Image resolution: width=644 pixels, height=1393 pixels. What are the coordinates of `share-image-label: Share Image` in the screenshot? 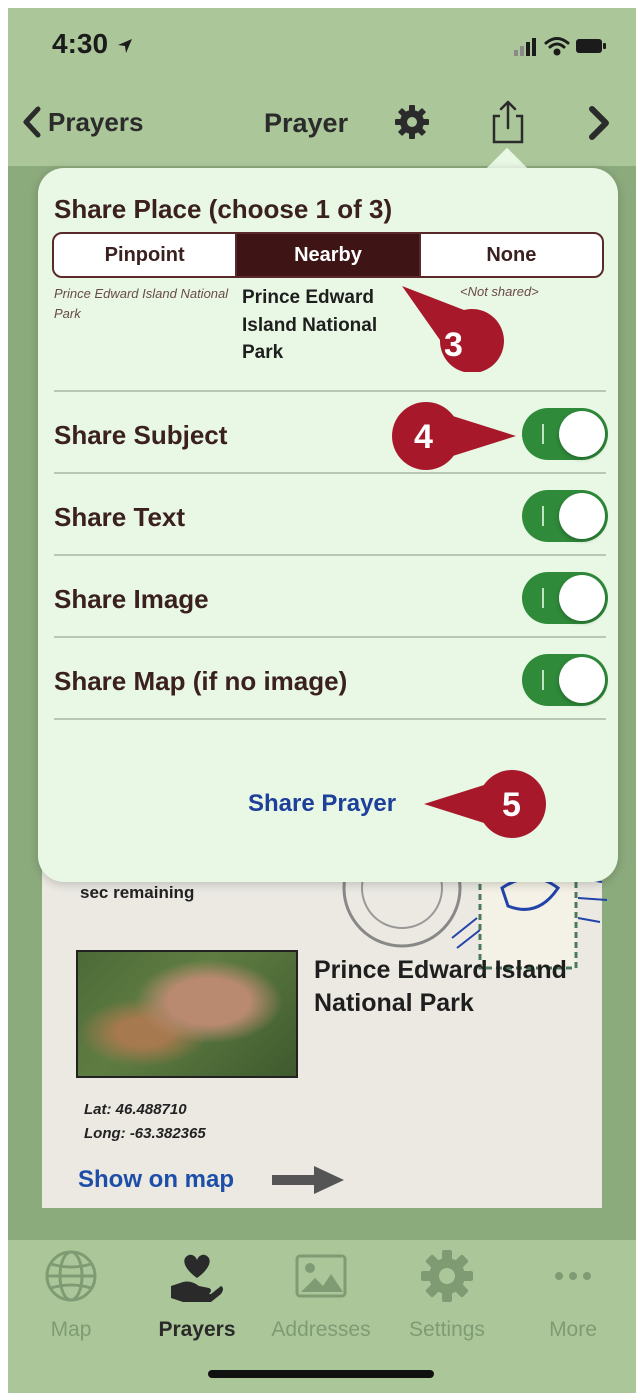 It's located at (131, 599).